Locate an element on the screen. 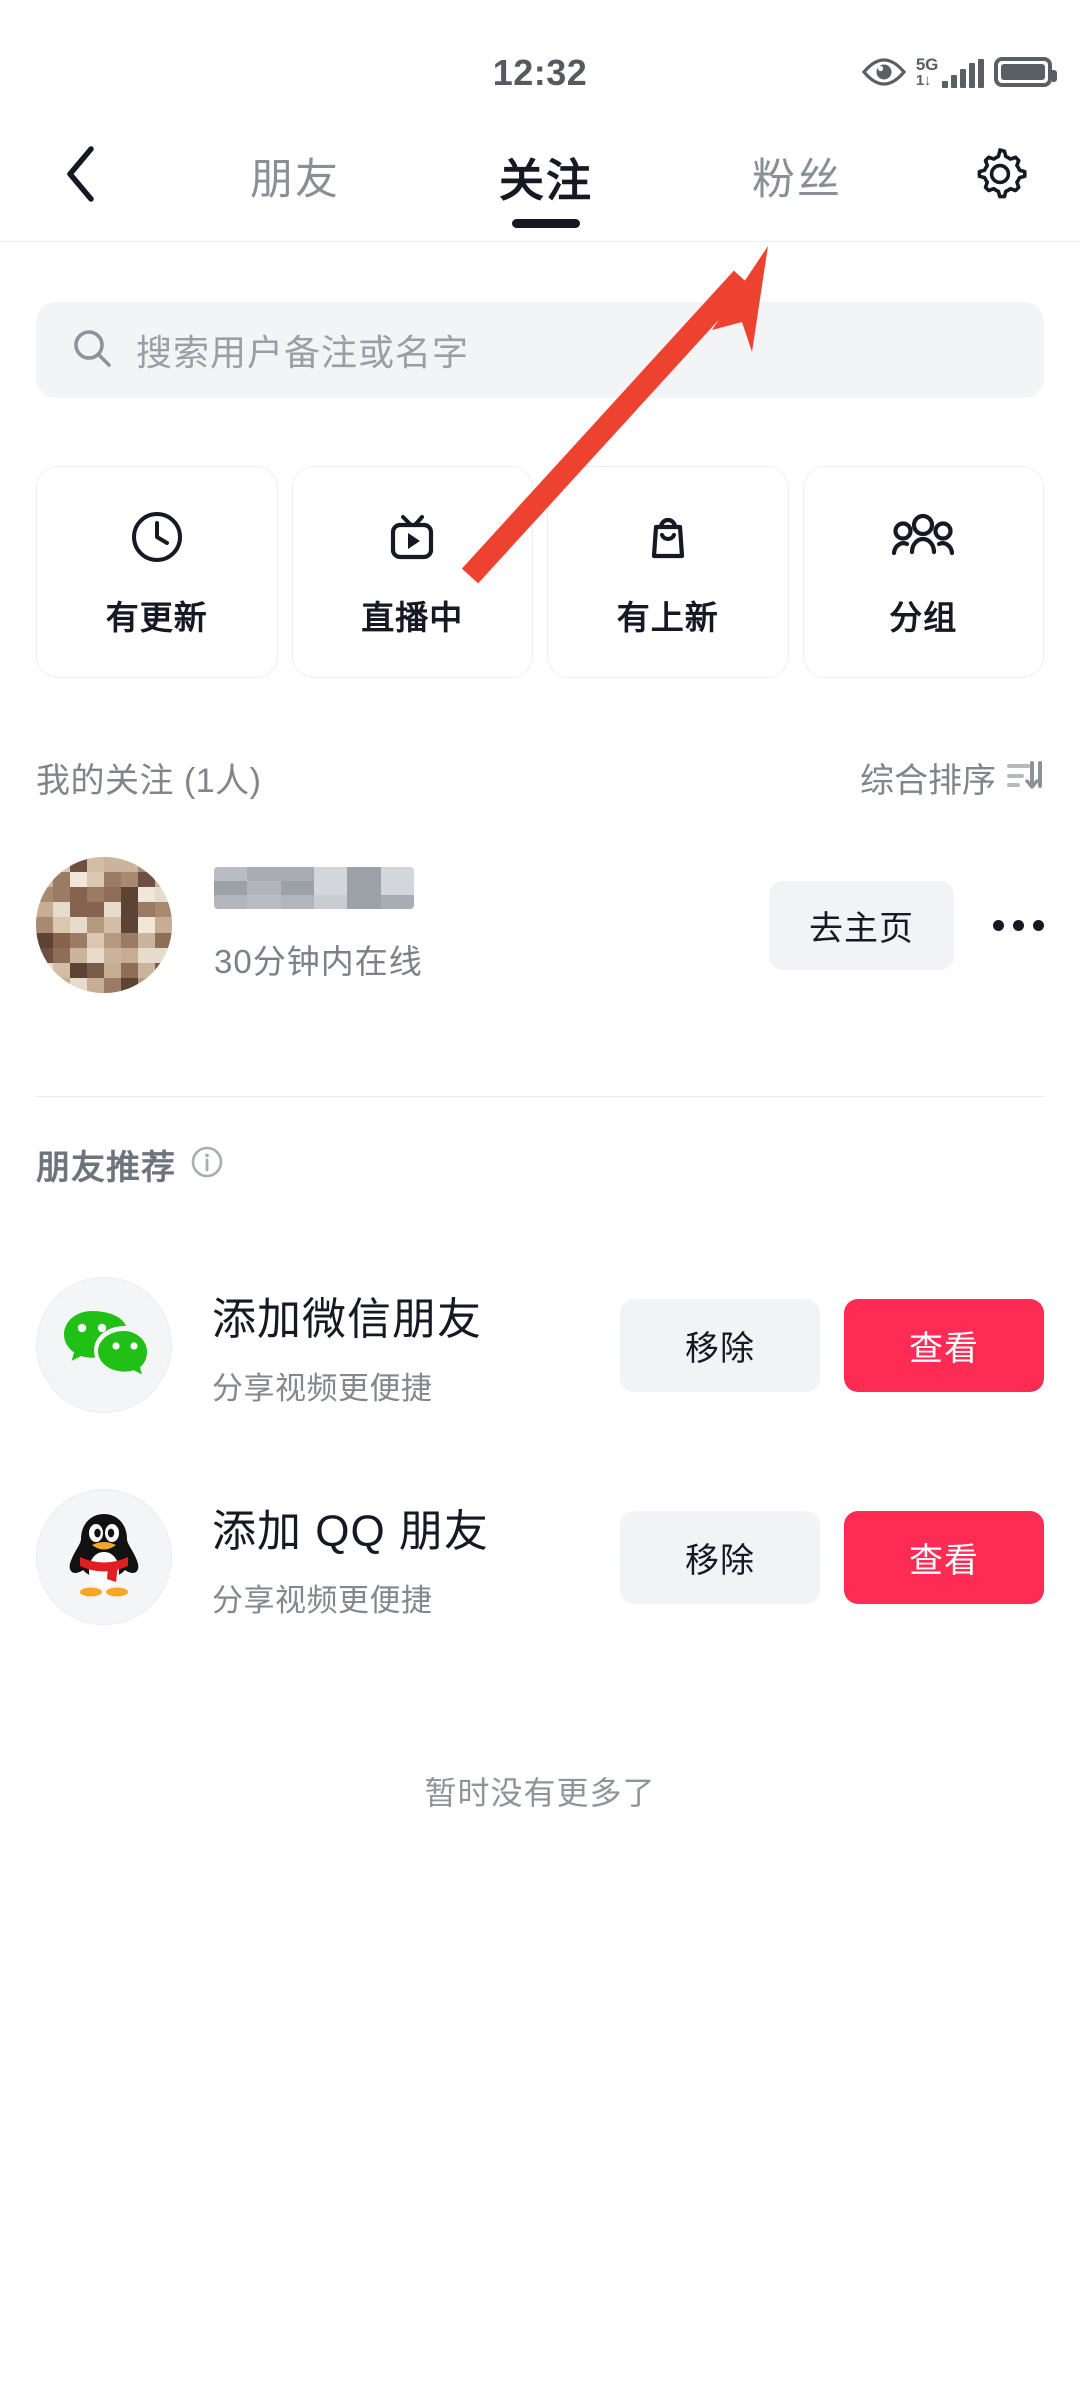  avatar is located at coordinates (104, 925).